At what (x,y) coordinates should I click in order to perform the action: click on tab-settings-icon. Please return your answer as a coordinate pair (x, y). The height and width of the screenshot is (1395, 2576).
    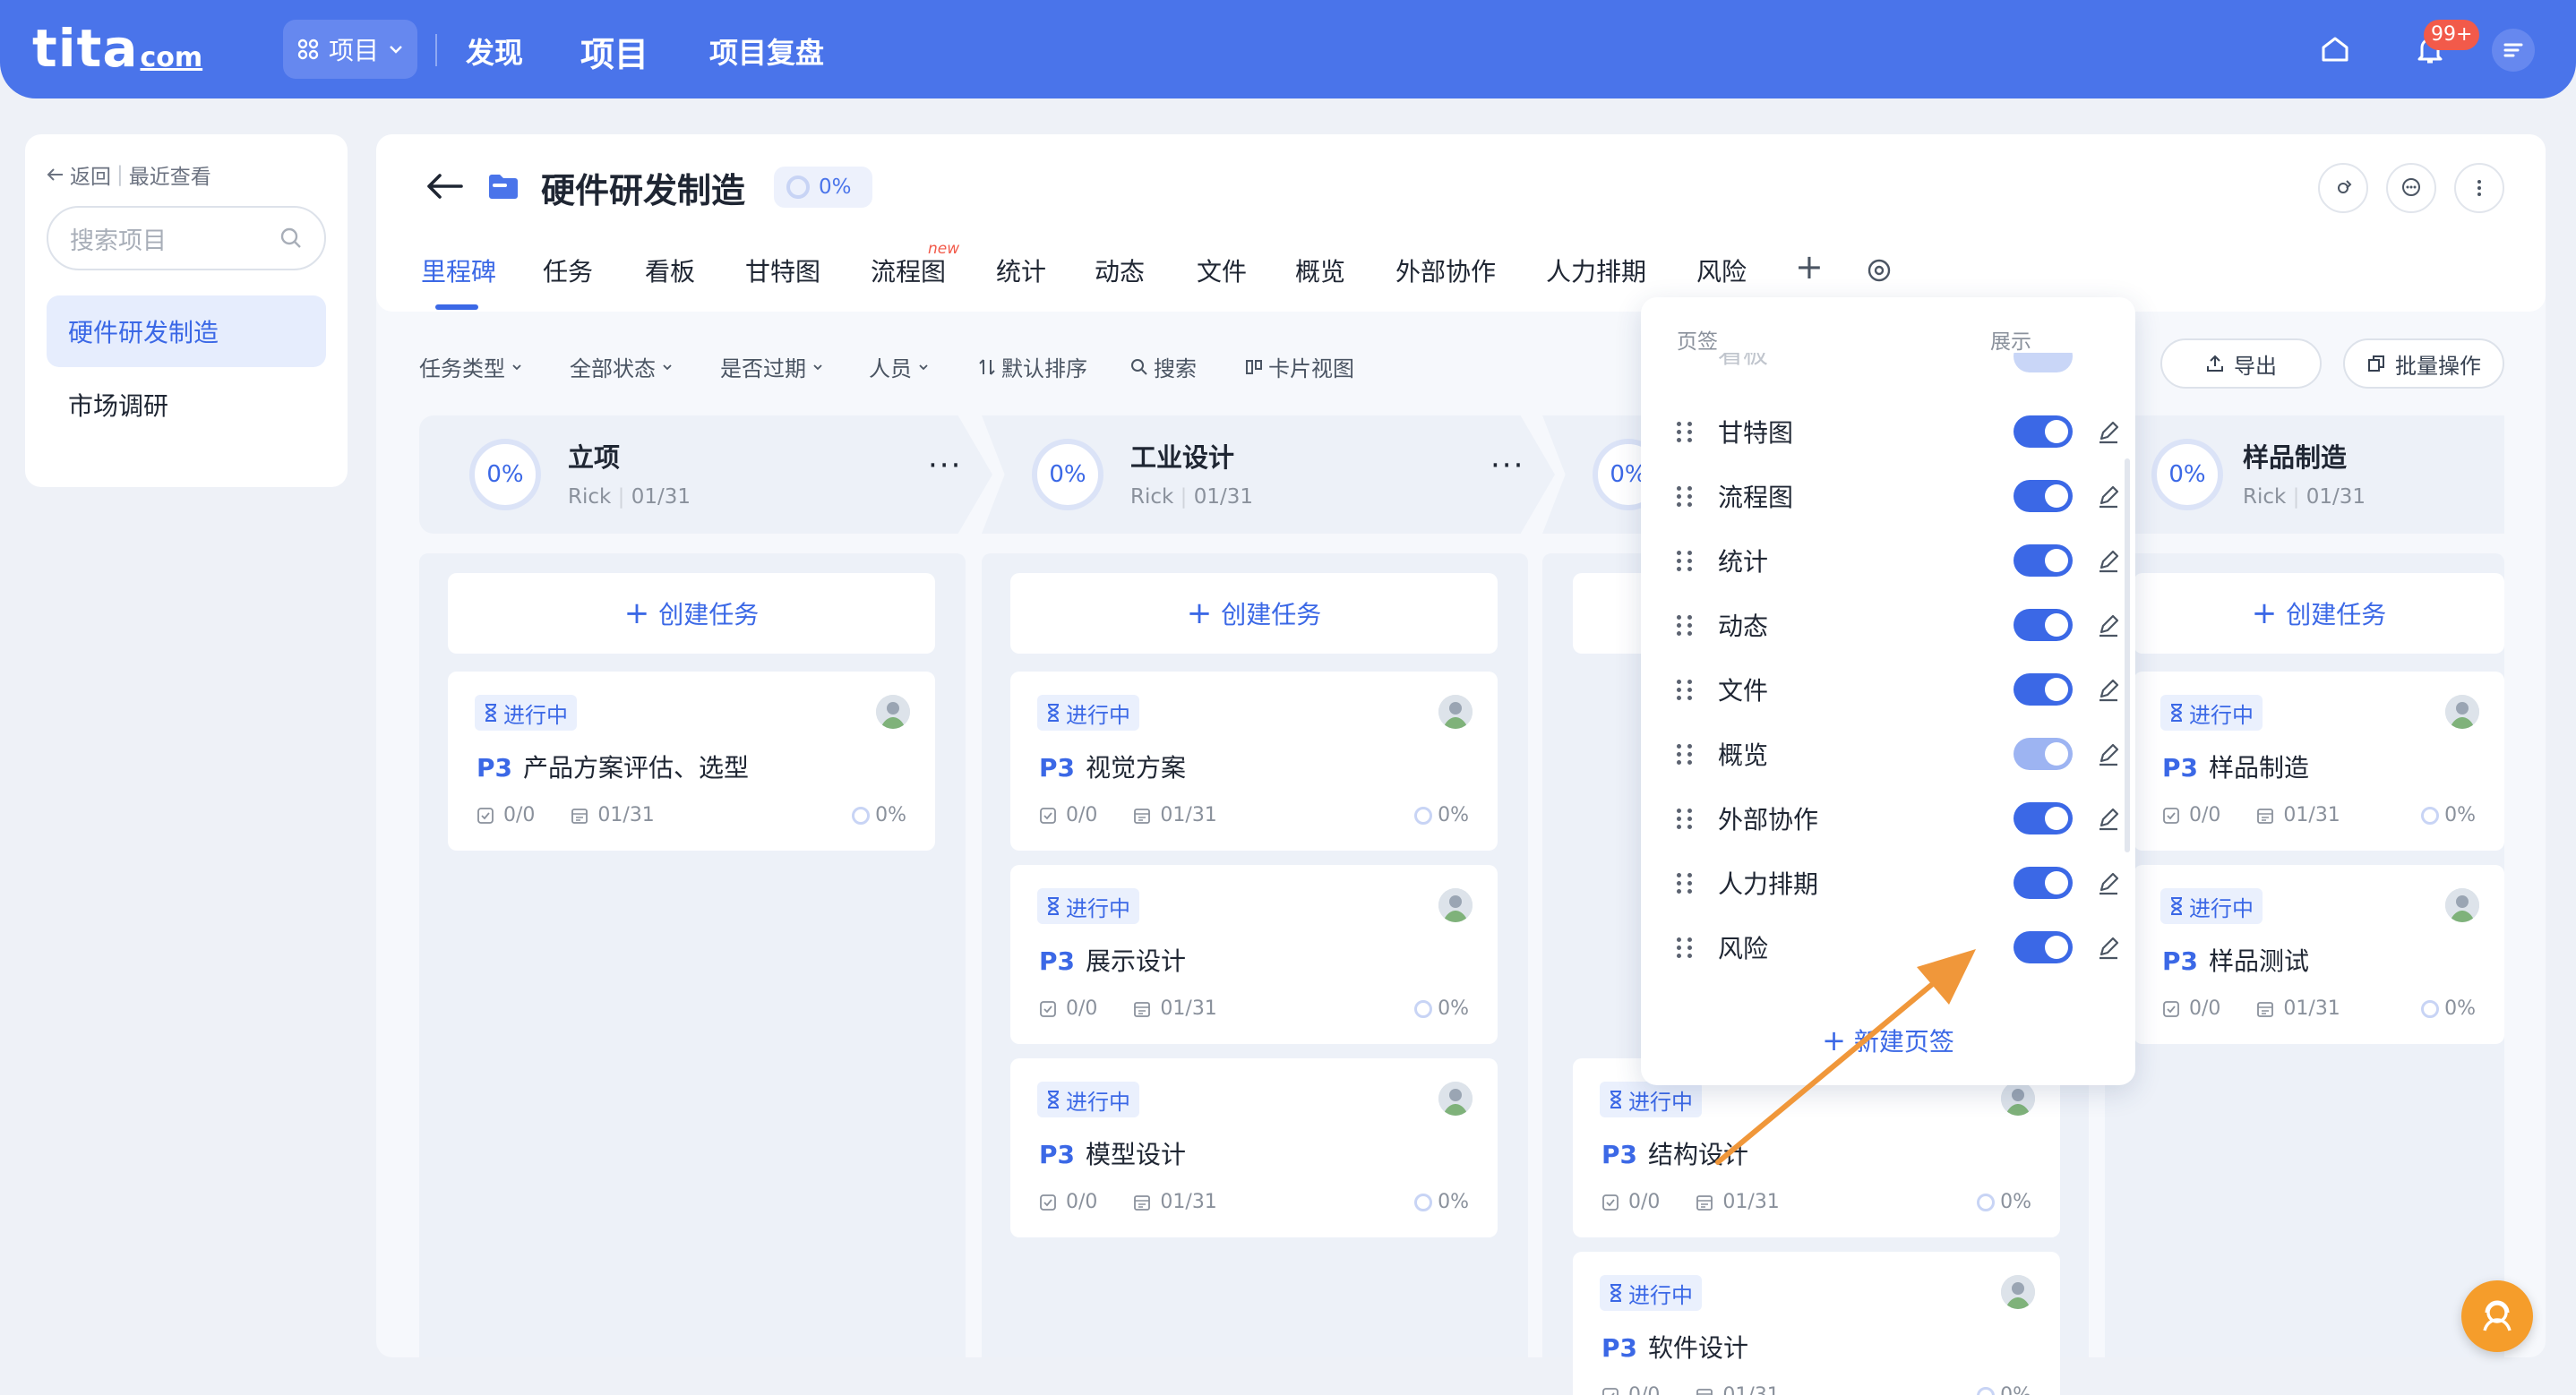
    Looking at the image, I should click on (1879, 272).